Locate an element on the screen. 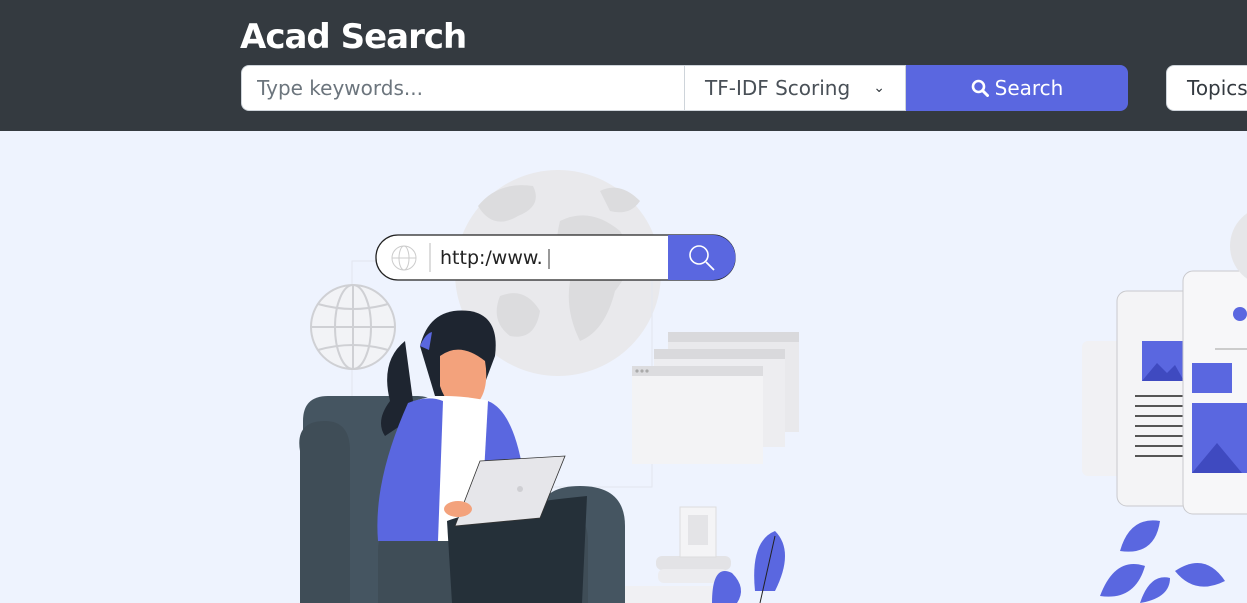 Image resolution: width=1247 pixels, height=603 pixels. phone-mockups is located at coordinates (1164, 392).